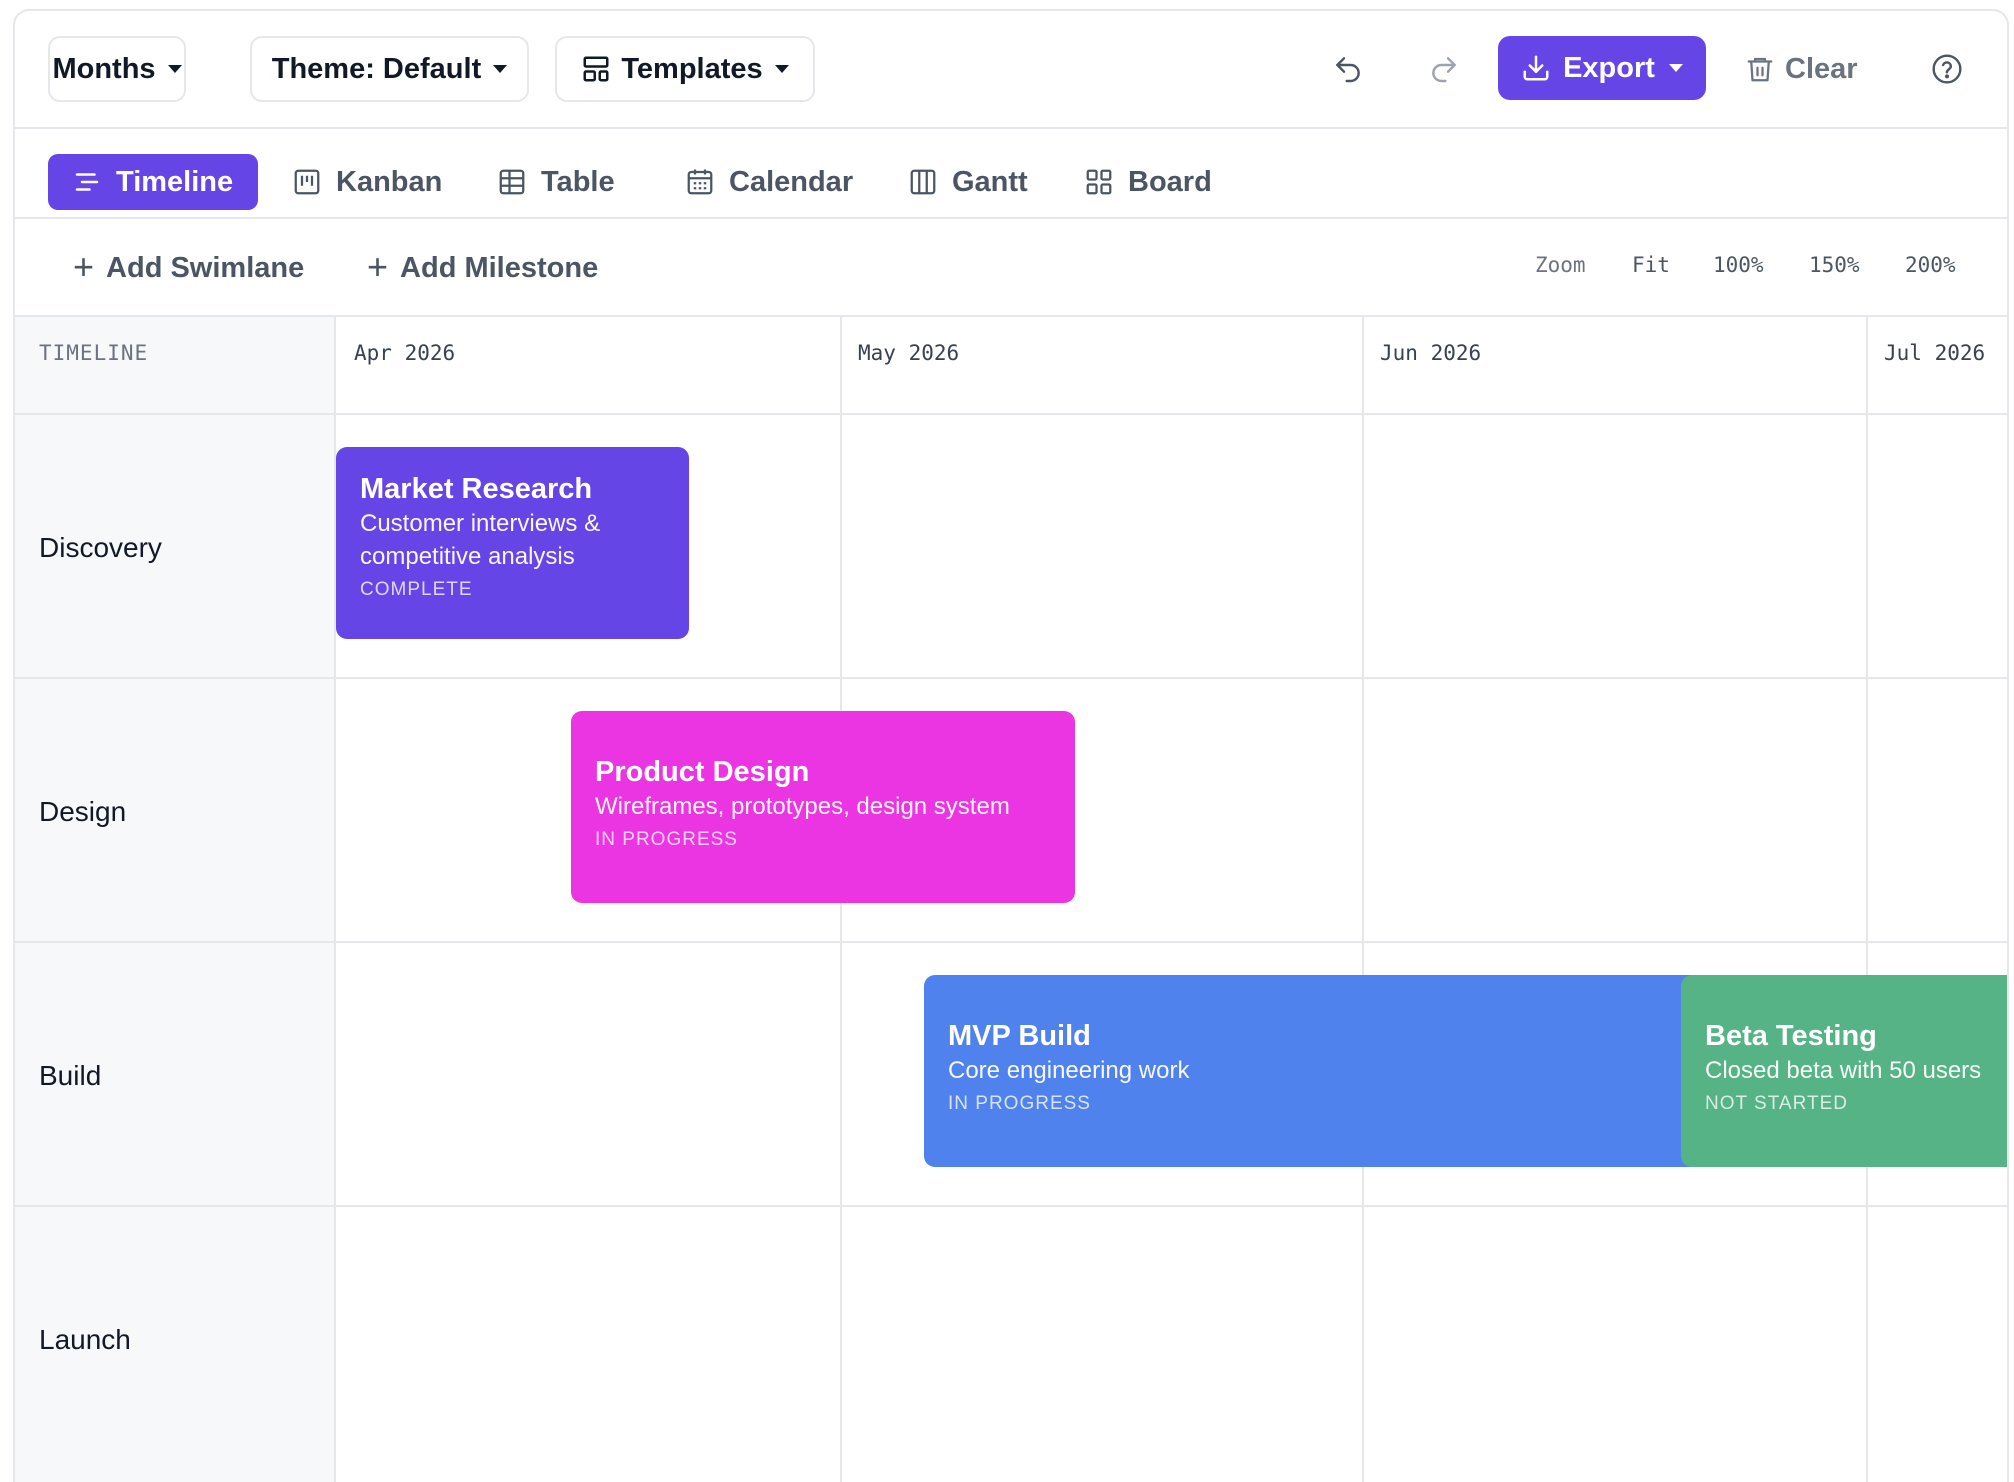 The width and height of the screenshot is (2014, 1482). I want to click on templates-label: Templates, so click(692, 68).